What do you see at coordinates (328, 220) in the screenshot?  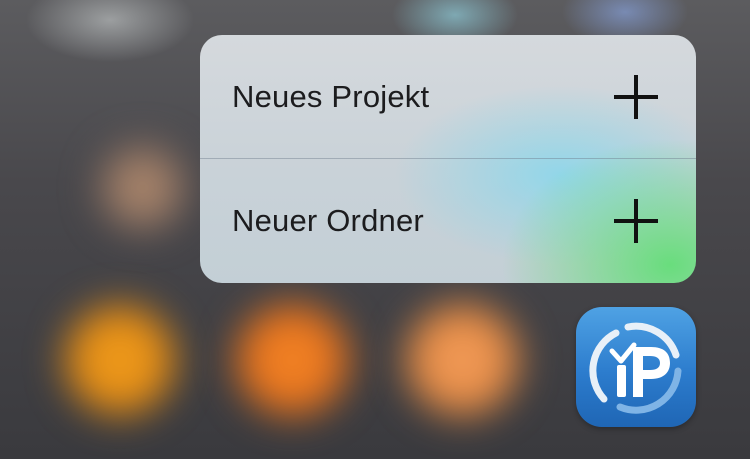 I see `quick-action-label: Neuer Ordner` at bounding box center [328, 220].